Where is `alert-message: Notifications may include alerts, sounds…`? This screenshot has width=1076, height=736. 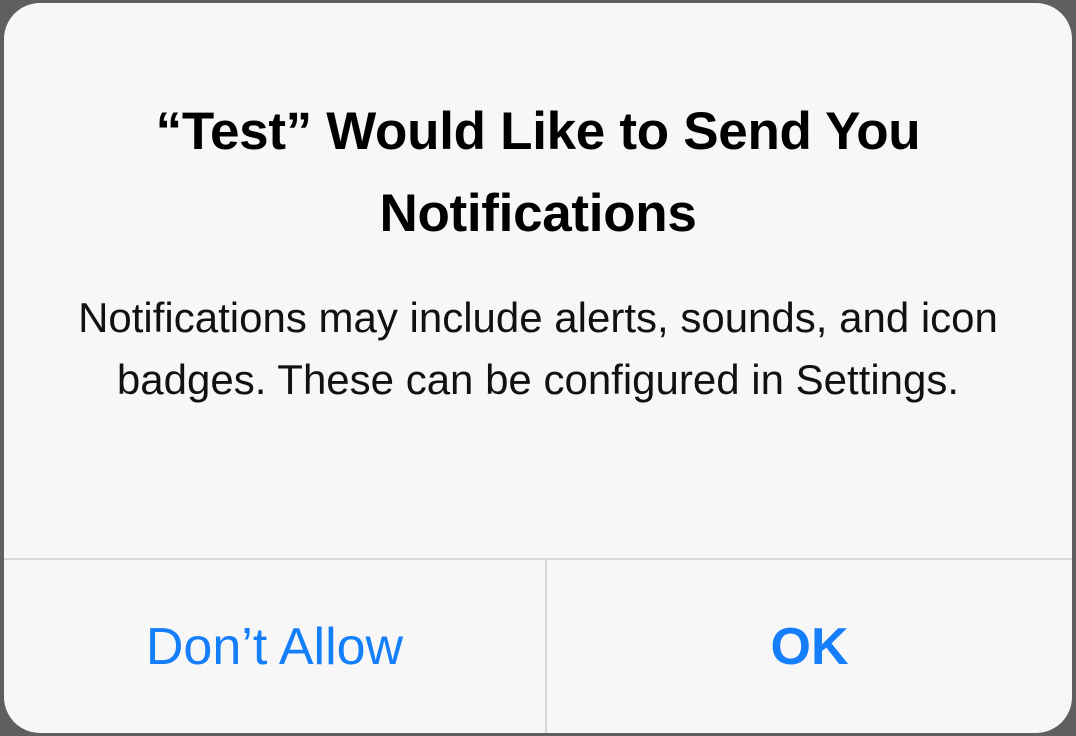
alert-message: Notifications may include alerts, sounds… is located at coordinates (538, 348).